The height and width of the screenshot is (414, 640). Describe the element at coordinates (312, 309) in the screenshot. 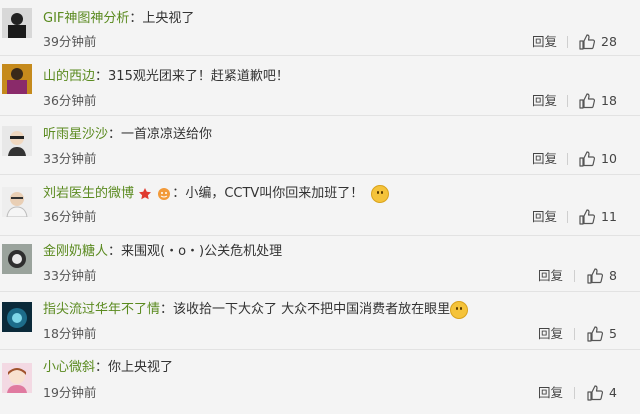

I see `comment-text: 该收拾一下大众了 大众不把中国消费者放在眼里` at that location.